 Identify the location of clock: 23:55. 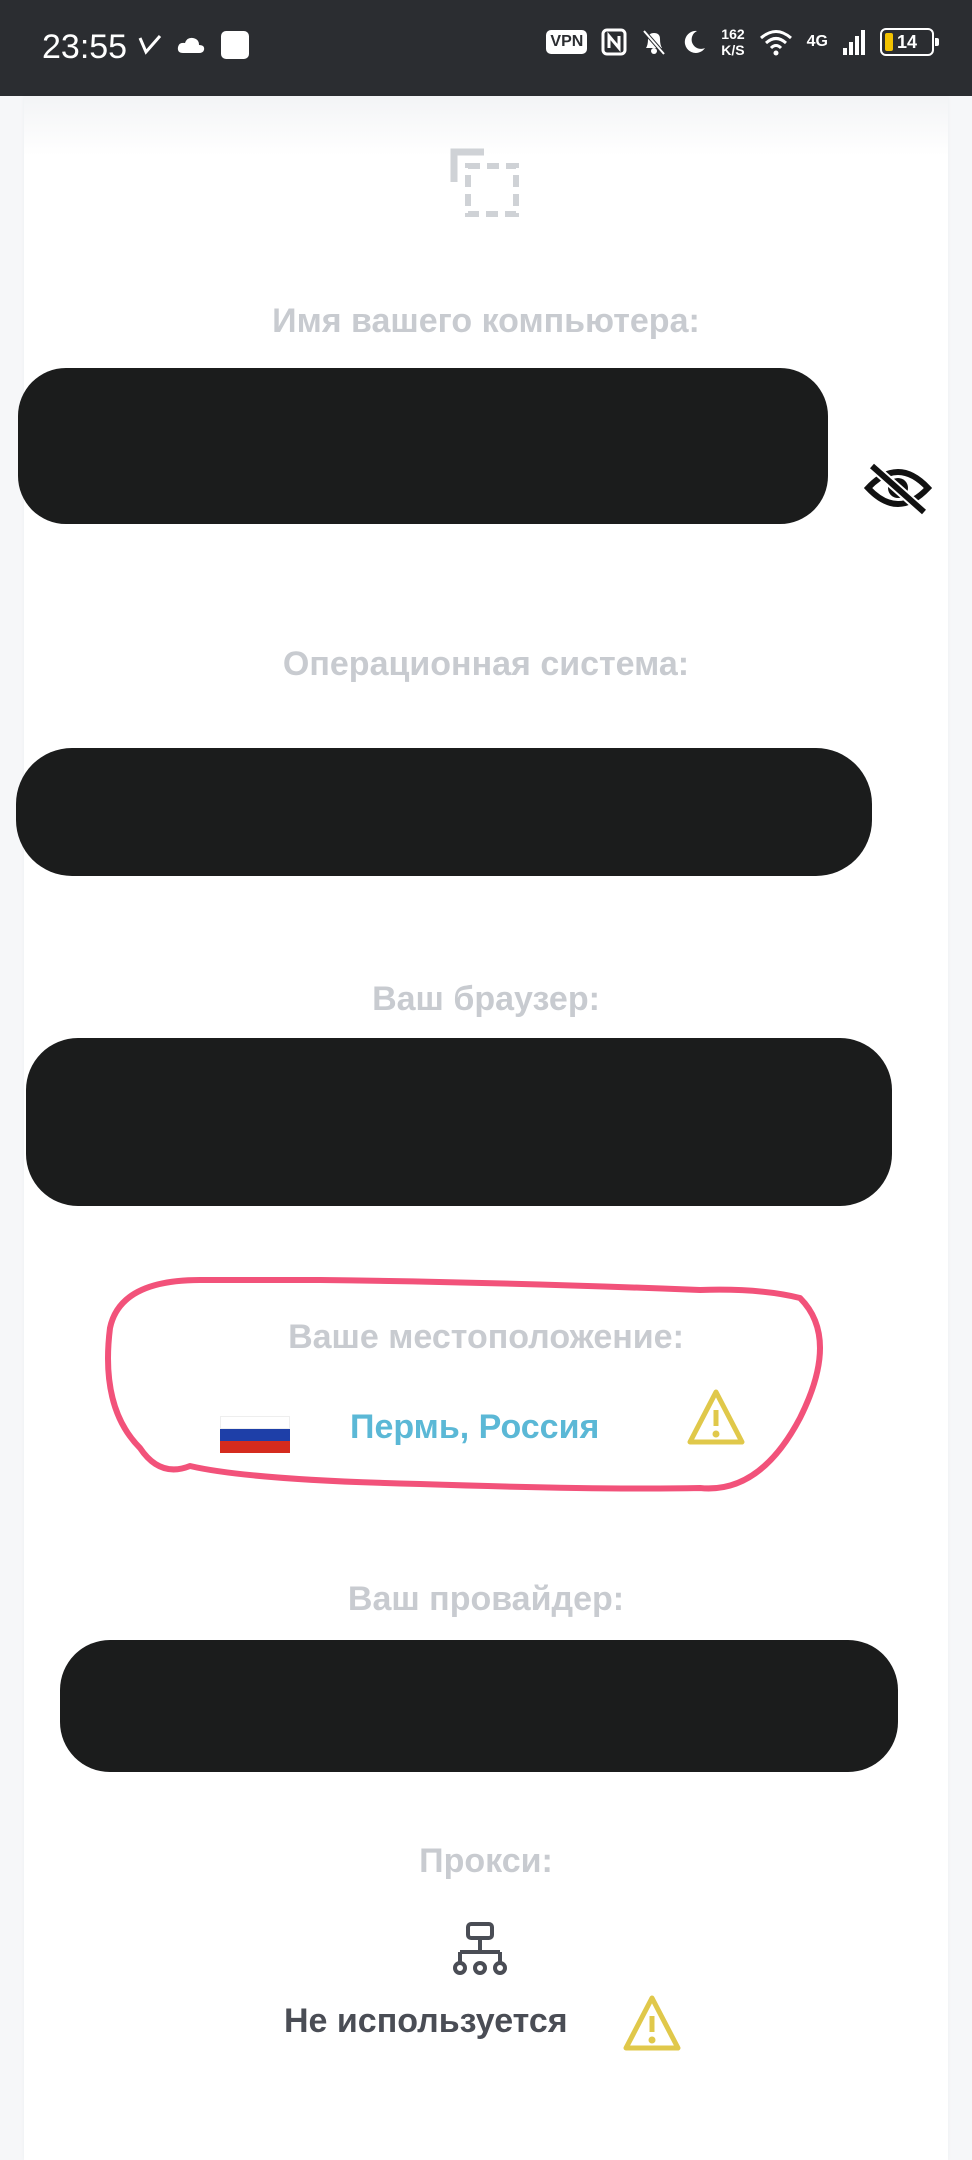
(85, 47).